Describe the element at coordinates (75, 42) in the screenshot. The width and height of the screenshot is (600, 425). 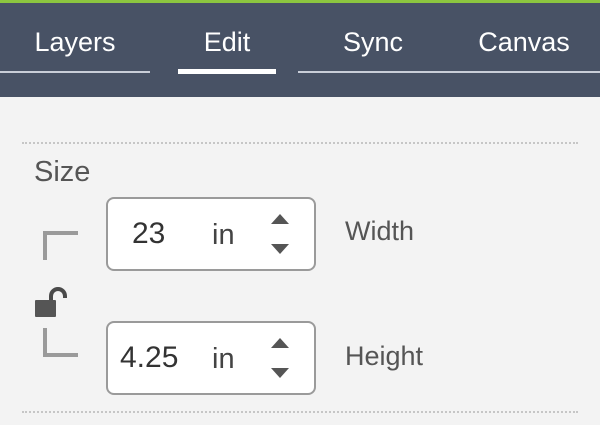
I see `tab-layers-label: Layers` at that location.